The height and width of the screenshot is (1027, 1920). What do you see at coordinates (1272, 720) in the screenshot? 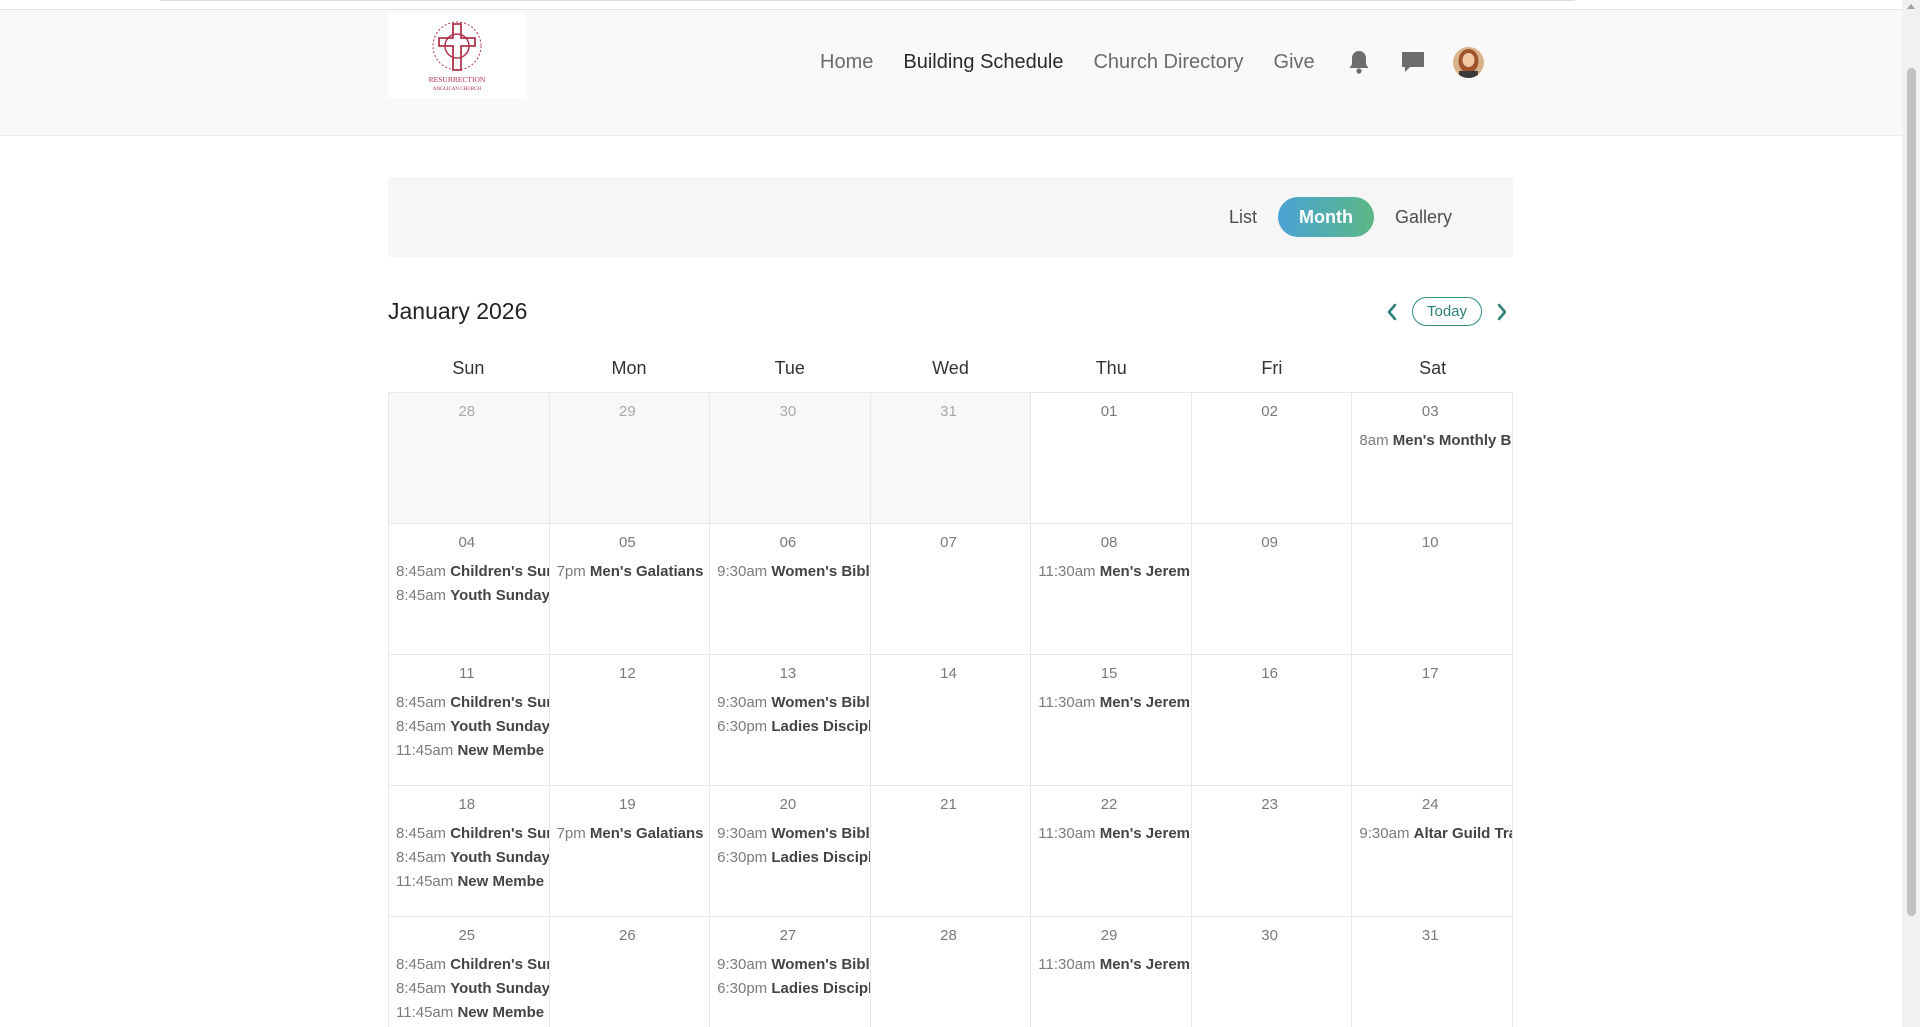
I see `day-cell: 16` at bounding box center [1272, 720].